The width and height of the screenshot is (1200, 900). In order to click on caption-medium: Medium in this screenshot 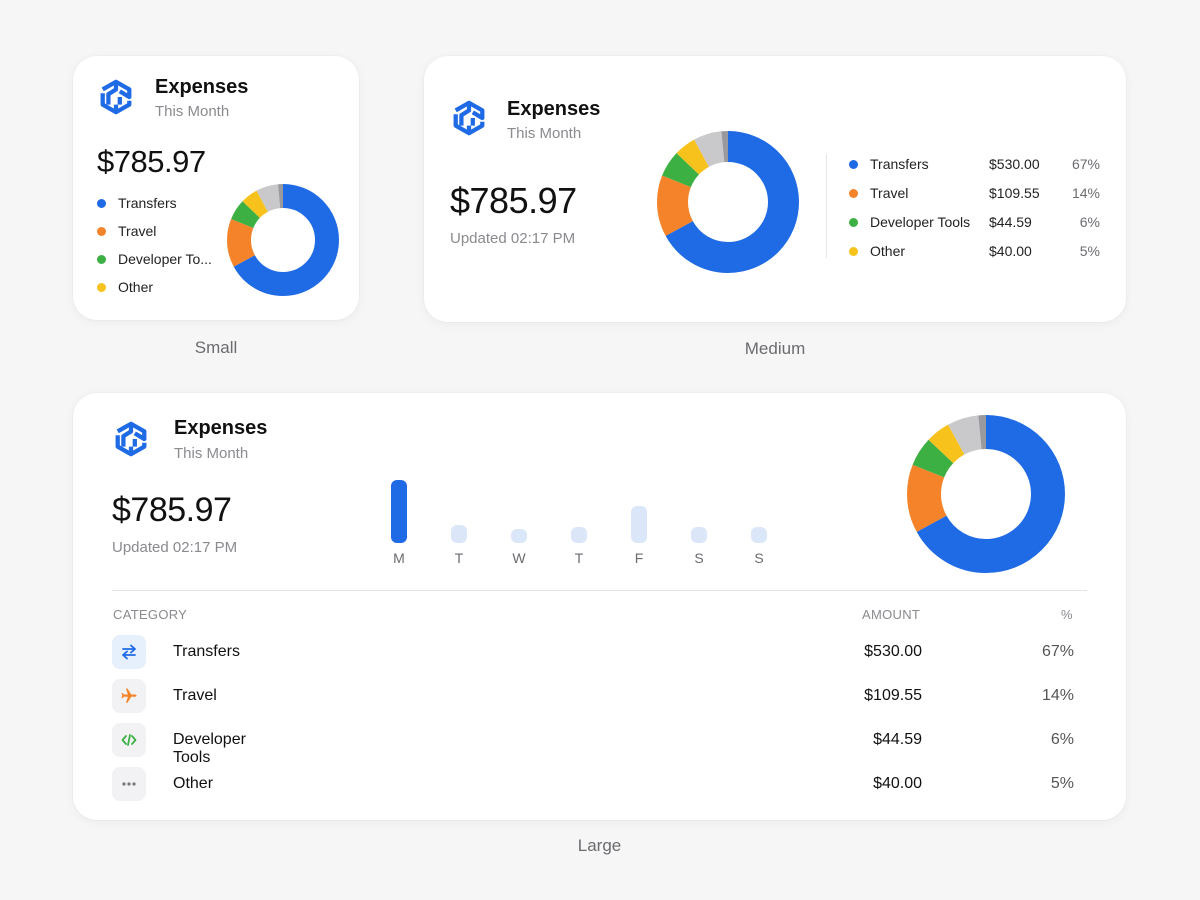, I will do `click(775, 348)`.